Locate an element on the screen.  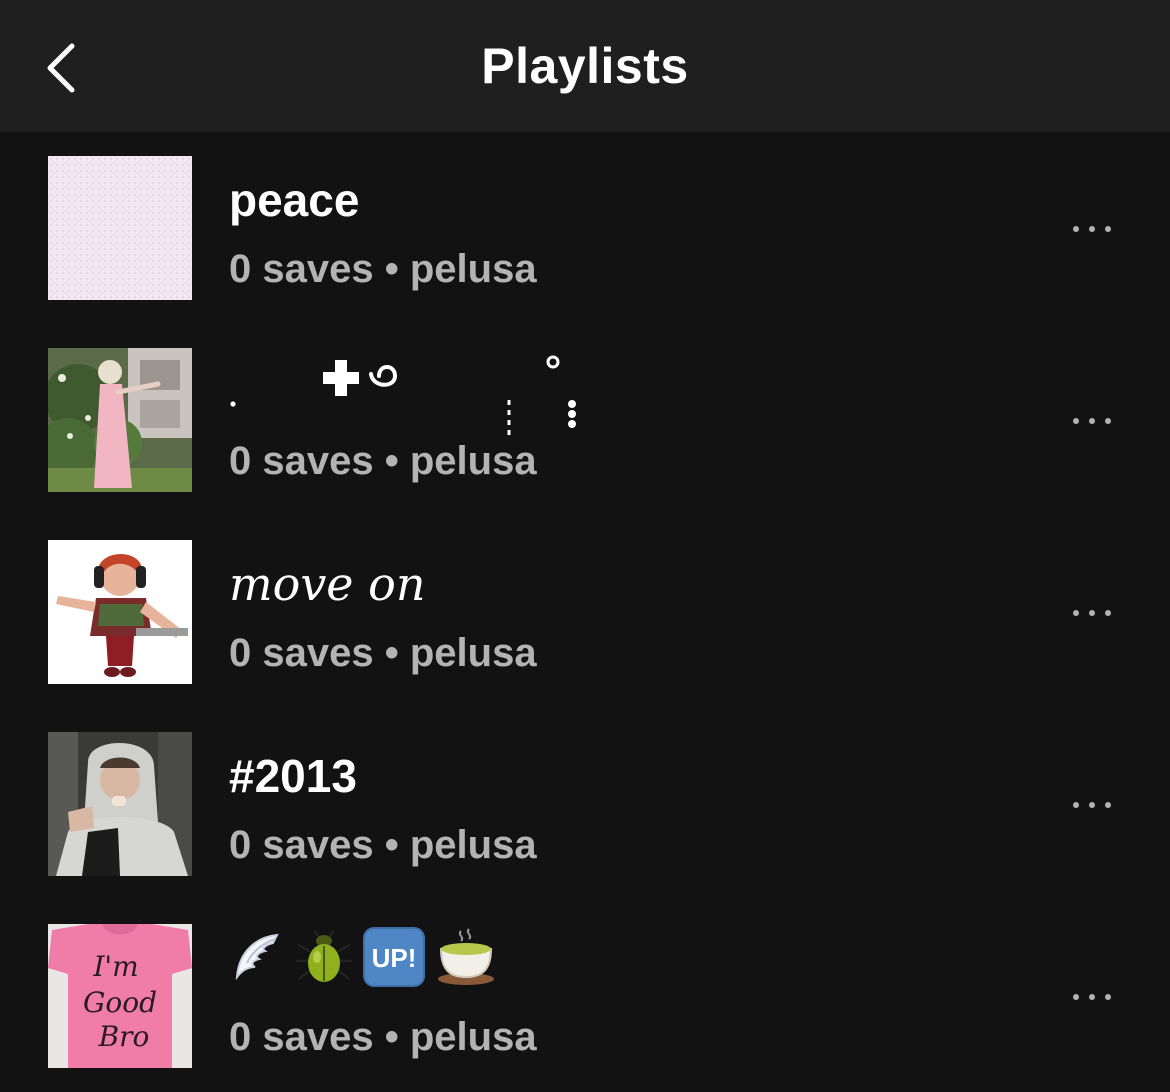
svg-text: UP! is located at coordinates (394, 958).